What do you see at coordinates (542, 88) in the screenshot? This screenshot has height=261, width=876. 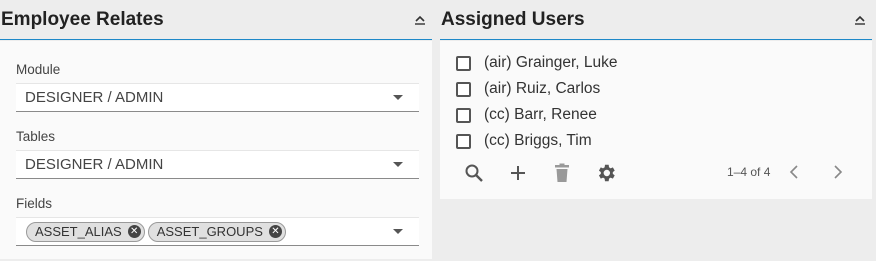 I see `user-name: (air) Ruiz, Carlos` at bounding box center [542, 88].